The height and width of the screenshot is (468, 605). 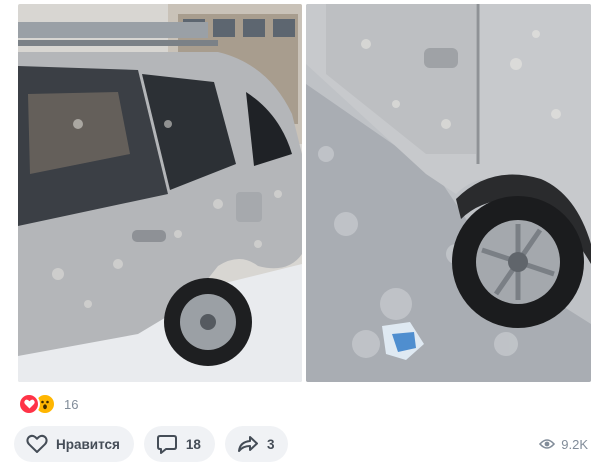 I want to click on share-button: 3, so click(x=256, y=444).